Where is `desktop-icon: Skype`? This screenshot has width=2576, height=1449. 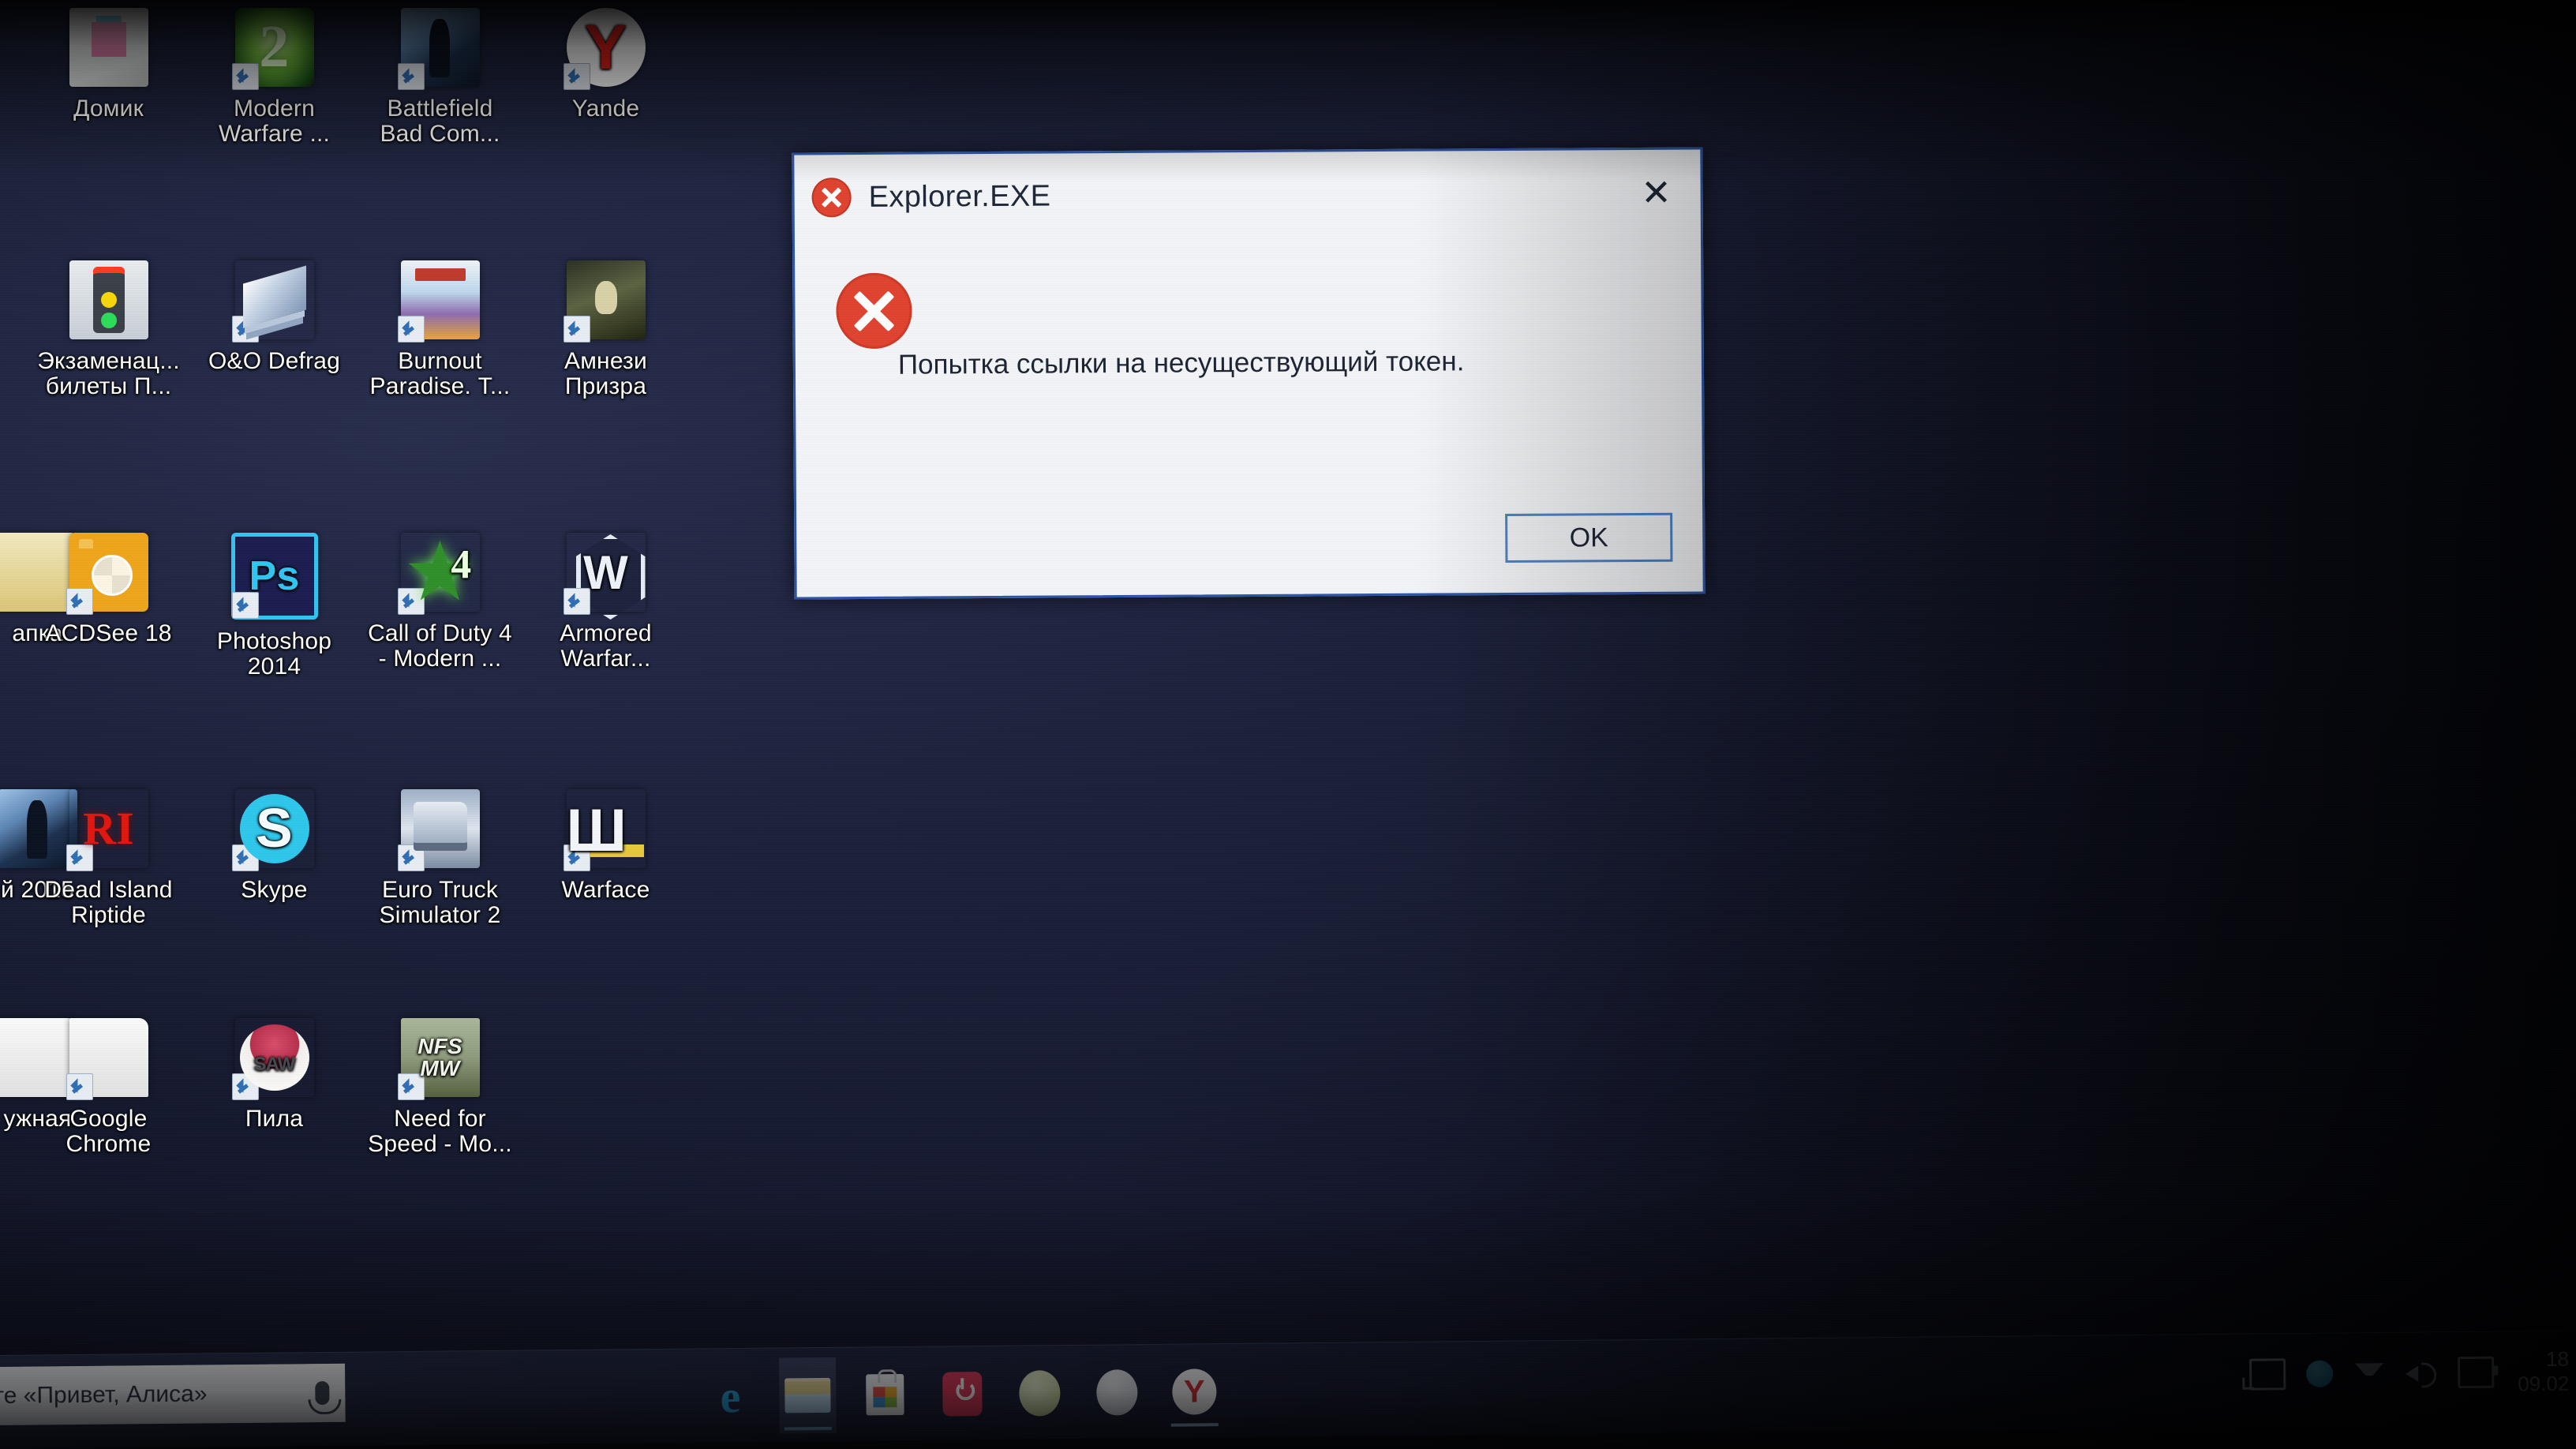 desktop-icon: Skype is located at coordinates (274, 846).